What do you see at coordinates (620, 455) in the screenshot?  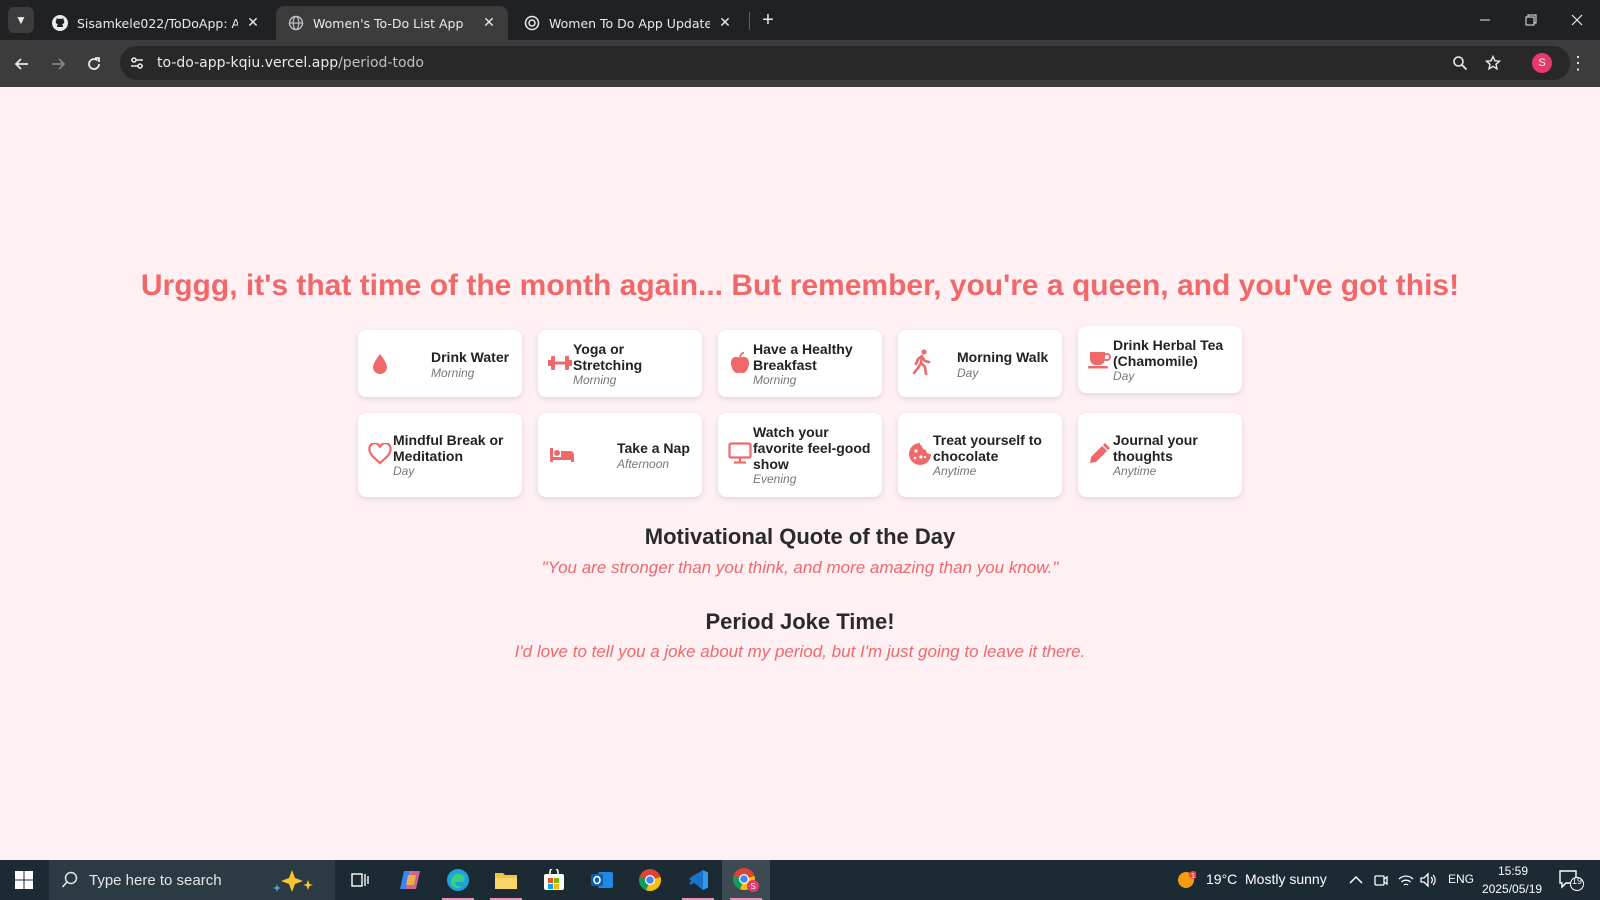 I see `task-card: Take a Nap Afternoon` at bounding box center [620, 455].